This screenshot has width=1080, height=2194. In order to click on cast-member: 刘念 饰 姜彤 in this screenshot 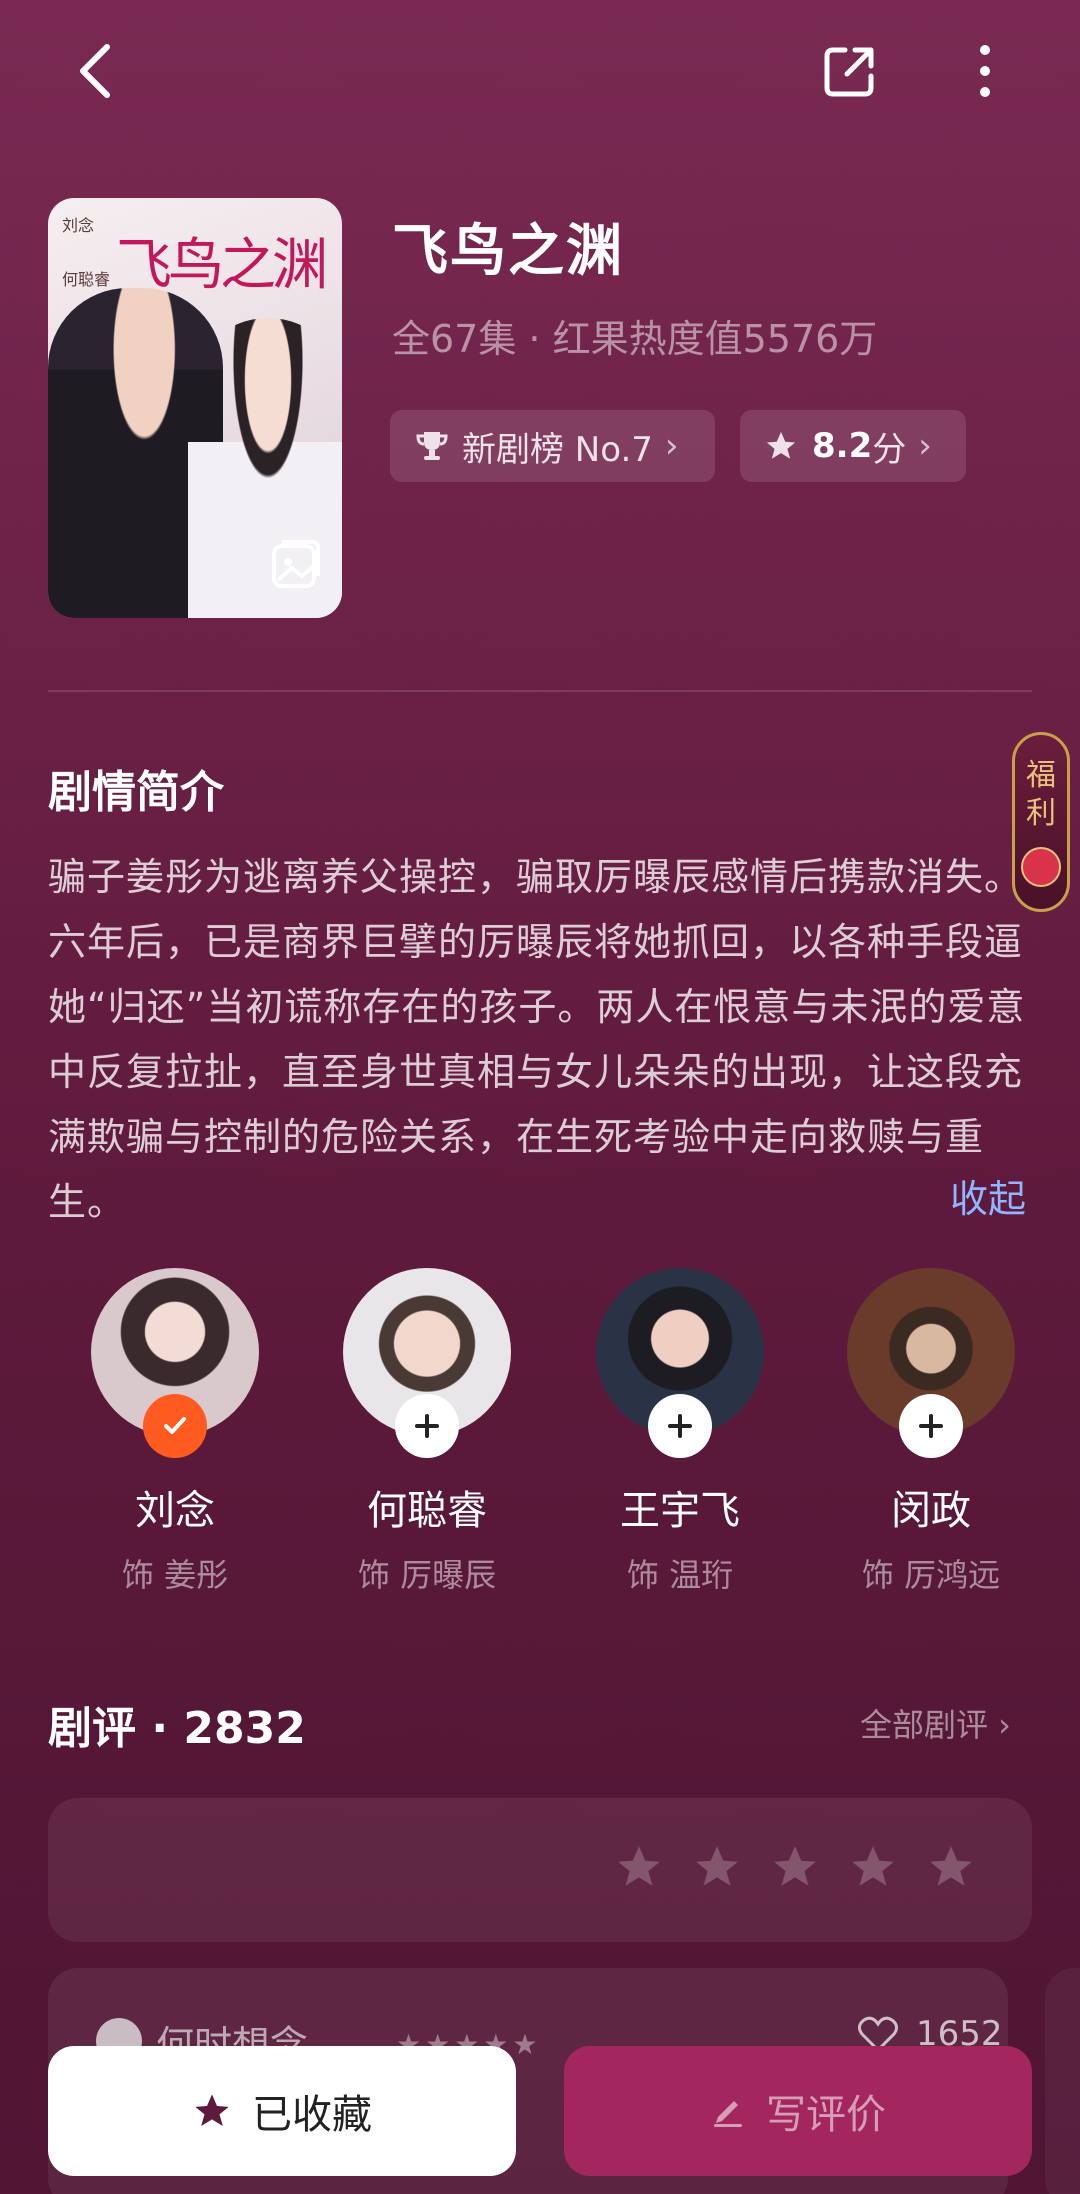, I will do `click(175, 1432)`.